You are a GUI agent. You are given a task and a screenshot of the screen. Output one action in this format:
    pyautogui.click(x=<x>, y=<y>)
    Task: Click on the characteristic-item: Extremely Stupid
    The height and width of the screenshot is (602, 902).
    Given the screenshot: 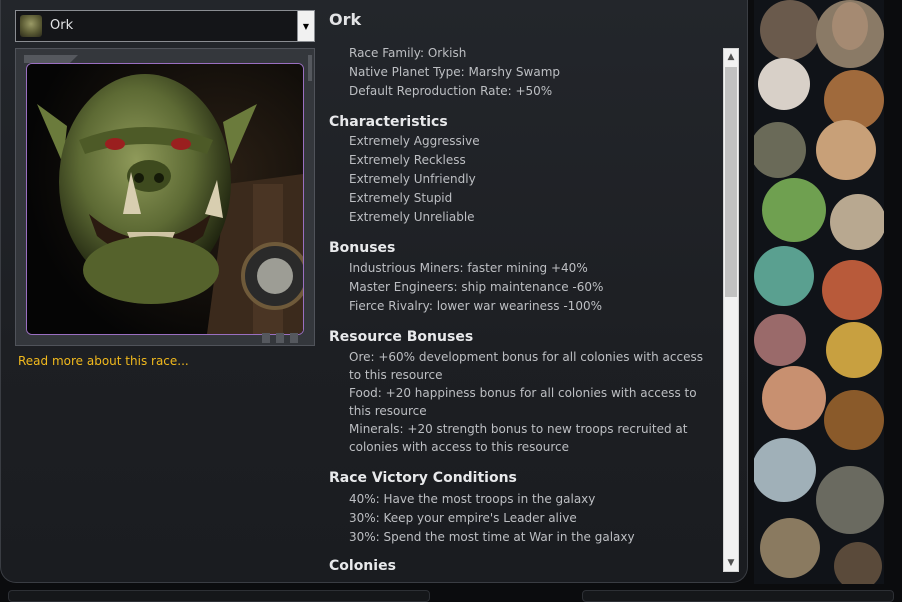 What is the action you would take?
    pyautogui.click(x=401, y=198)
    